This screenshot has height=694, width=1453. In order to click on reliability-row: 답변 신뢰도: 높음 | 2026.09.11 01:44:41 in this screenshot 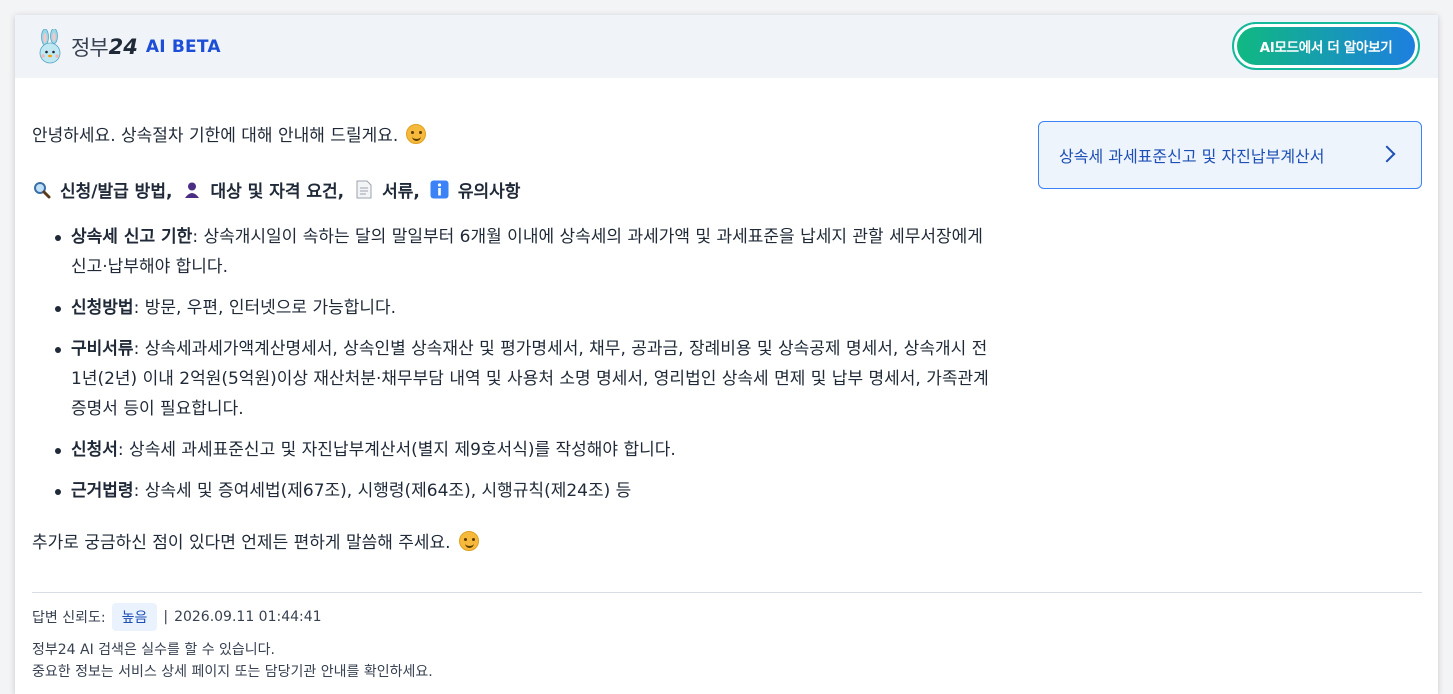, I will do `click(177, 617)`.